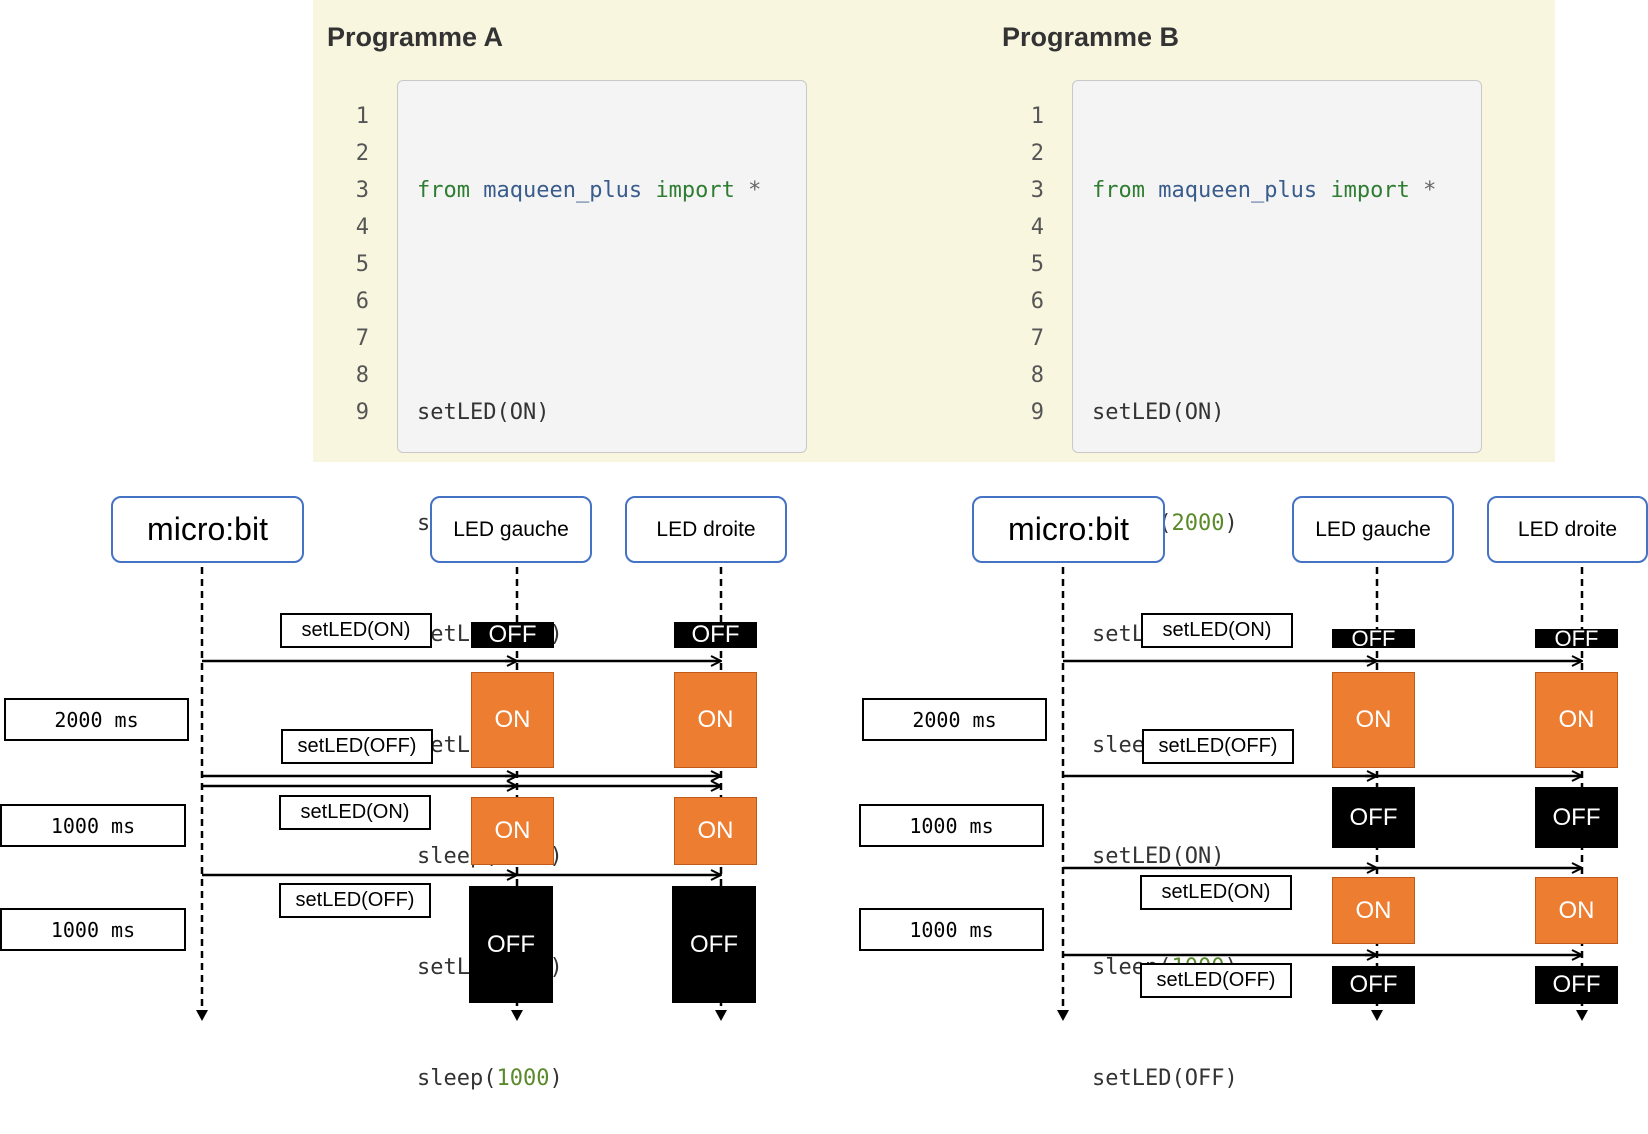 This screenshot has width=1648, height=1134. I want to click on microbit-header-a: micro:bit, so click(207, 529).